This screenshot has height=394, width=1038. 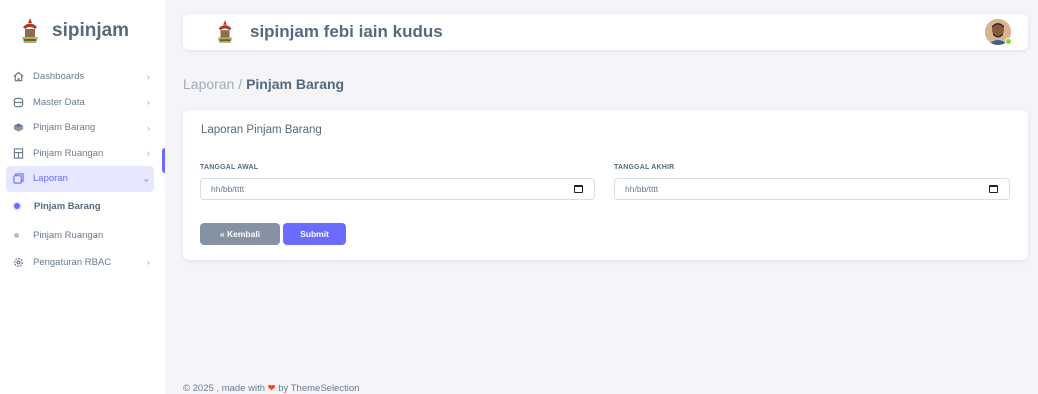 What do you see at coordinates (64, 128) in the screenshot?
I see `sidebar-item-label: Pinjam Barang` at bounding box center [64, 128].